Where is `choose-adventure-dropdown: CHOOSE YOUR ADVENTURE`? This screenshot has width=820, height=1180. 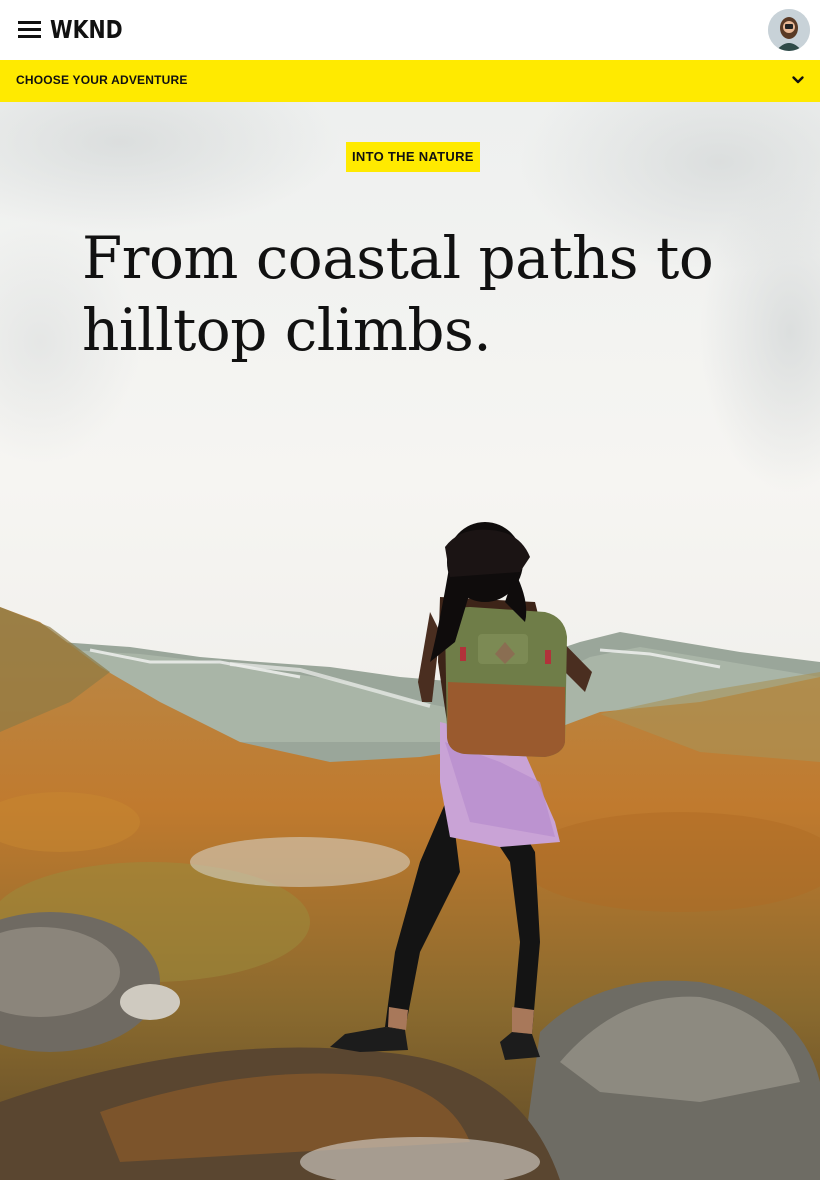 choose-adventure-dropdown: CHOOSE YOUR ADVENTURE is located at coordinates (410, 81).